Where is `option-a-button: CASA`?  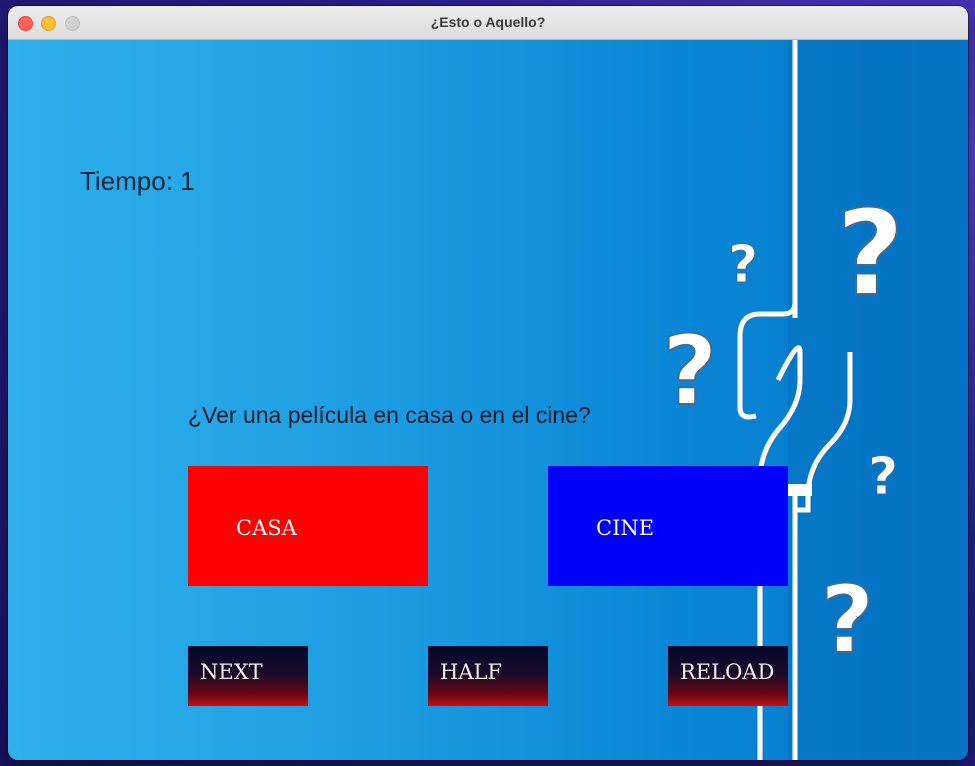
option-a-button: CASA is located at coordinates (308, 526).